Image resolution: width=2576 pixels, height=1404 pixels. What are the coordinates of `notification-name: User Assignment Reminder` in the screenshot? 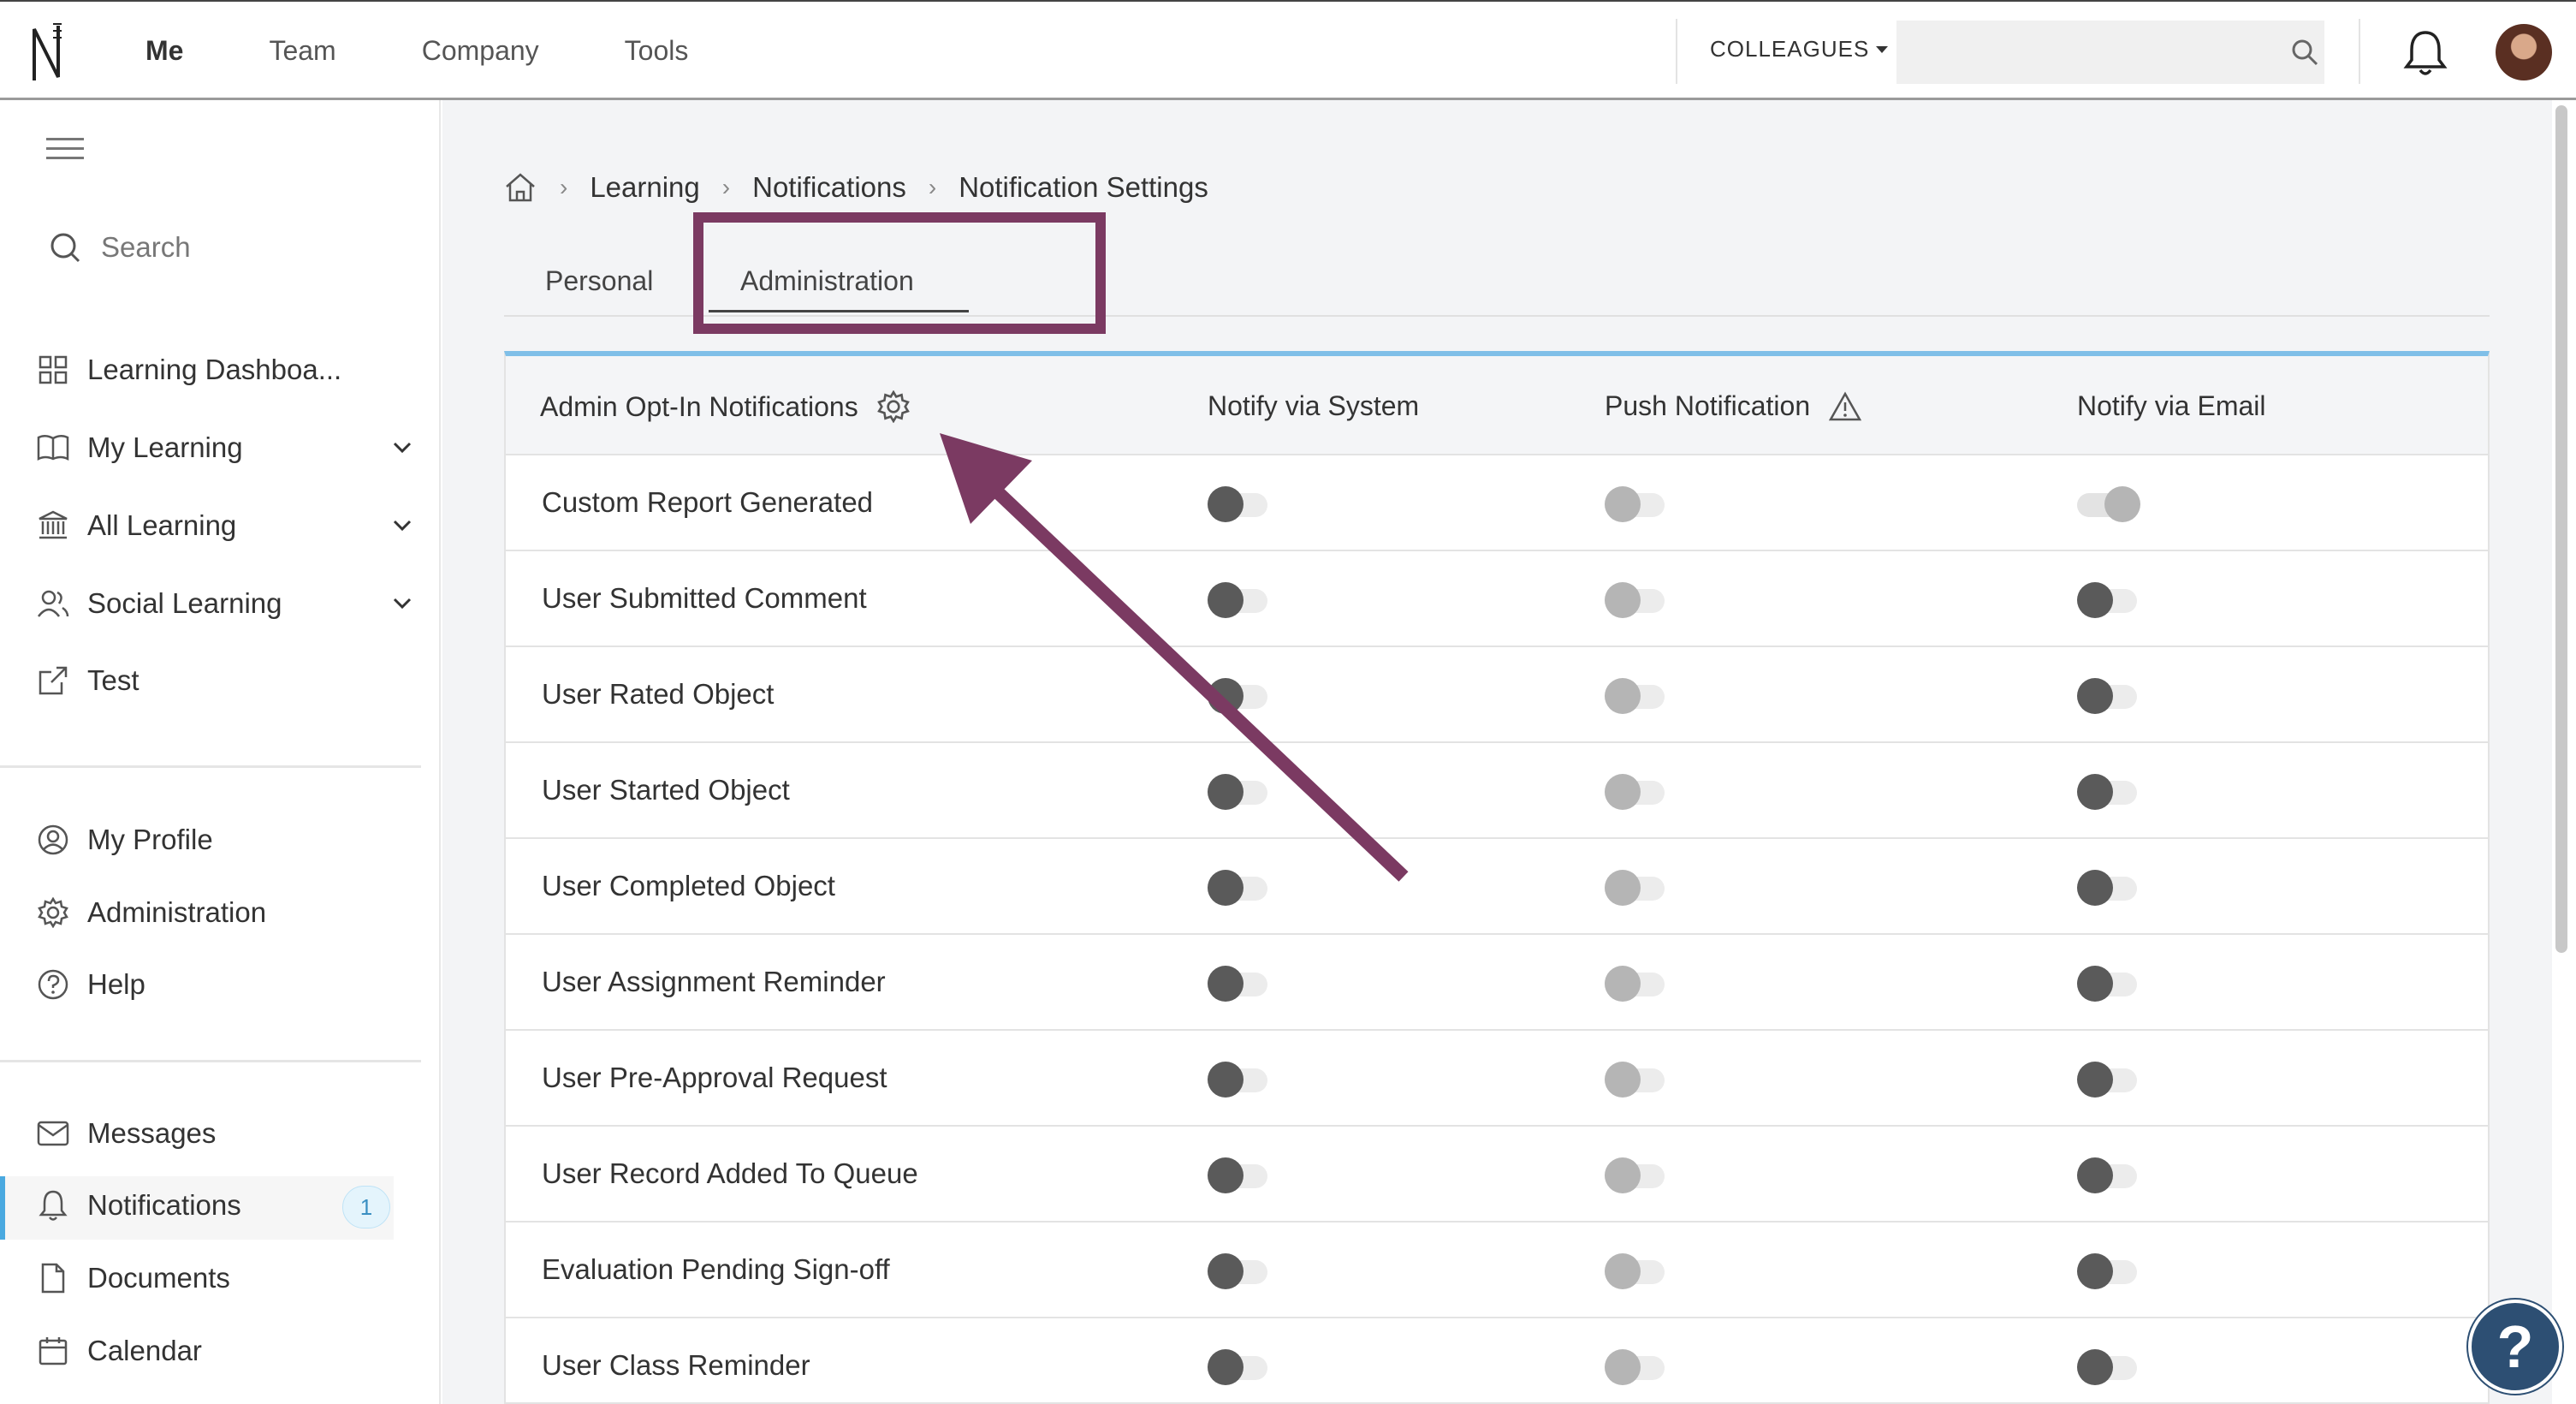 It's located at (714, 981).